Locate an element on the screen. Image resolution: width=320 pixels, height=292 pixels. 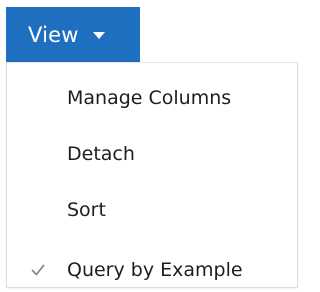
menu-item-label: Query by Example is located at coordinates (155, 270).